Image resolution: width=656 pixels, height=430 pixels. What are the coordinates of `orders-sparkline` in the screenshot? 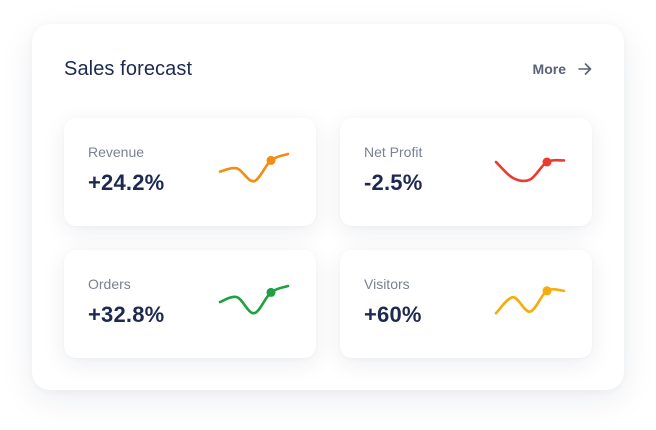 It's located at (254, 299).